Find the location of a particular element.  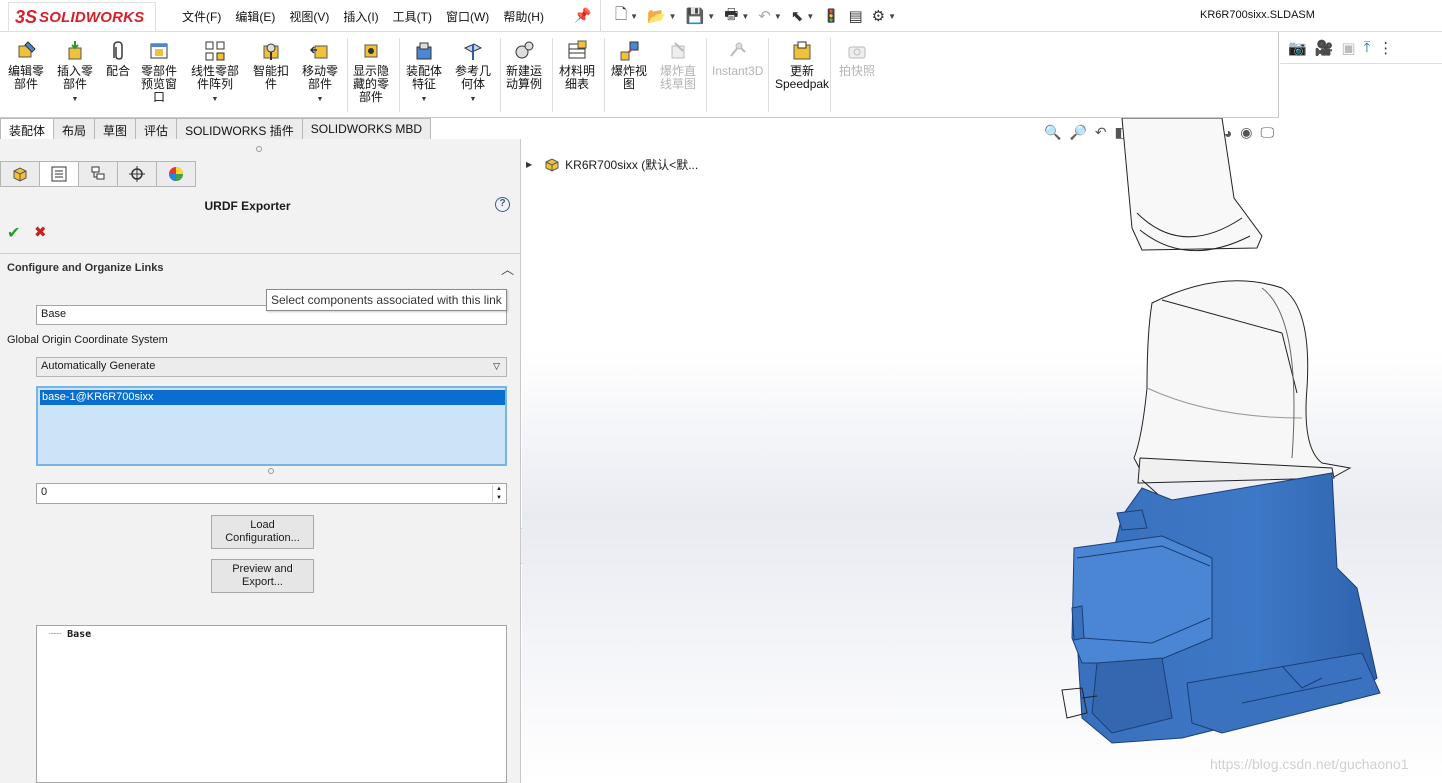

tab-assembly: 装配体 is located at coordinates (27, 128).